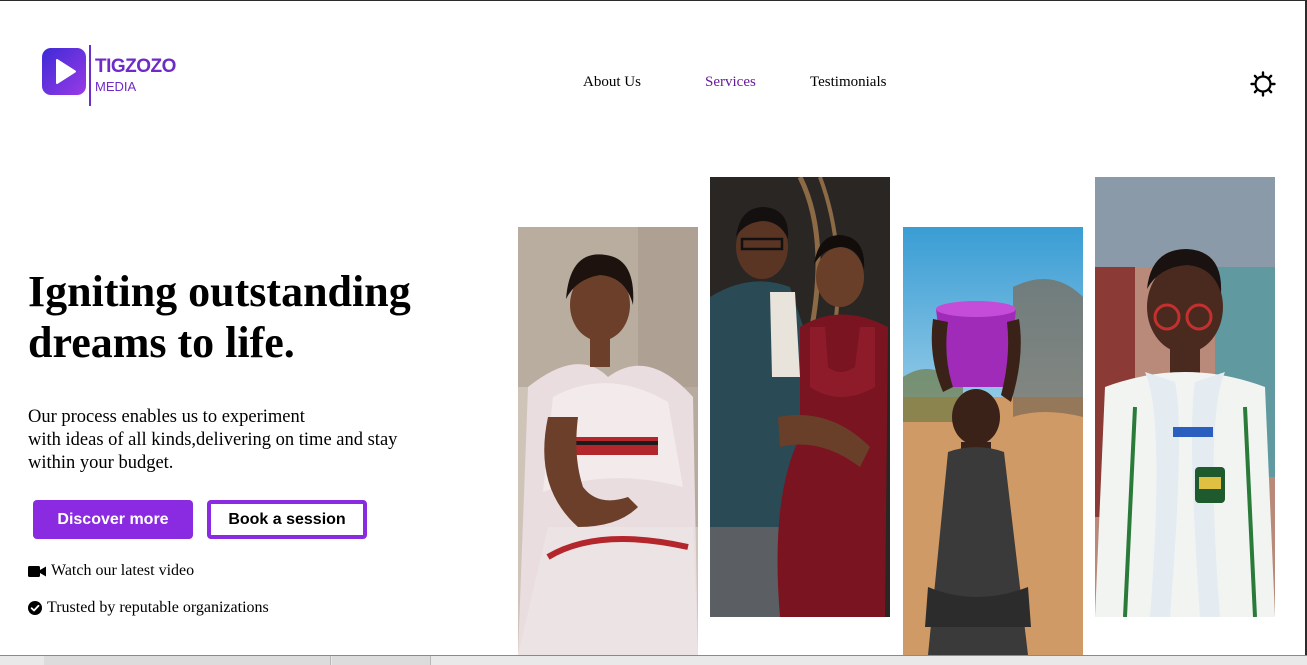  I want to click on hero-headline: Igniting outstanding dreams to life., so click(219, 317).